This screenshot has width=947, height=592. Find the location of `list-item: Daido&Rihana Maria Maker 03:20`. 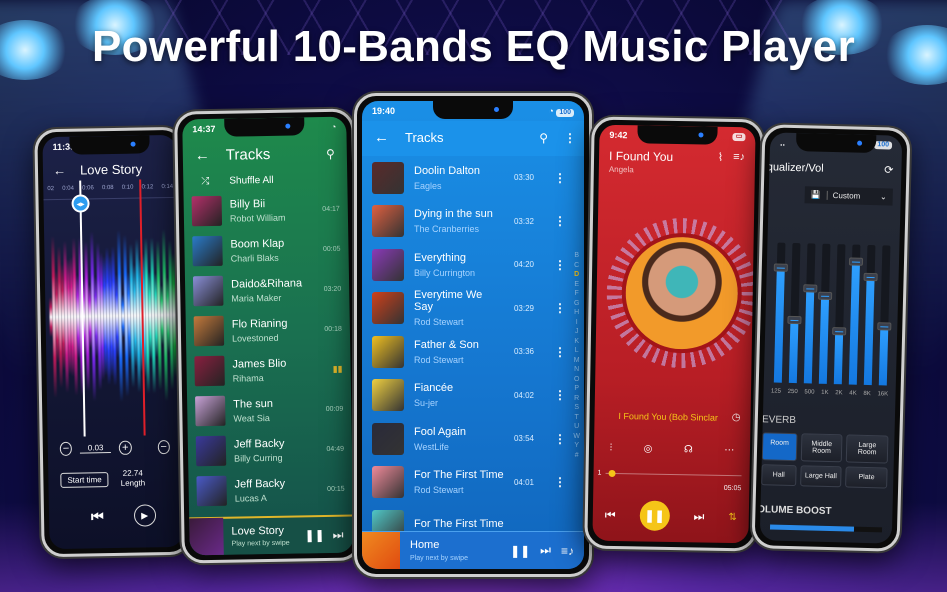

list-item: Daido&Rihana Maria Maker 03:20 is located at coordinates (267, 290).